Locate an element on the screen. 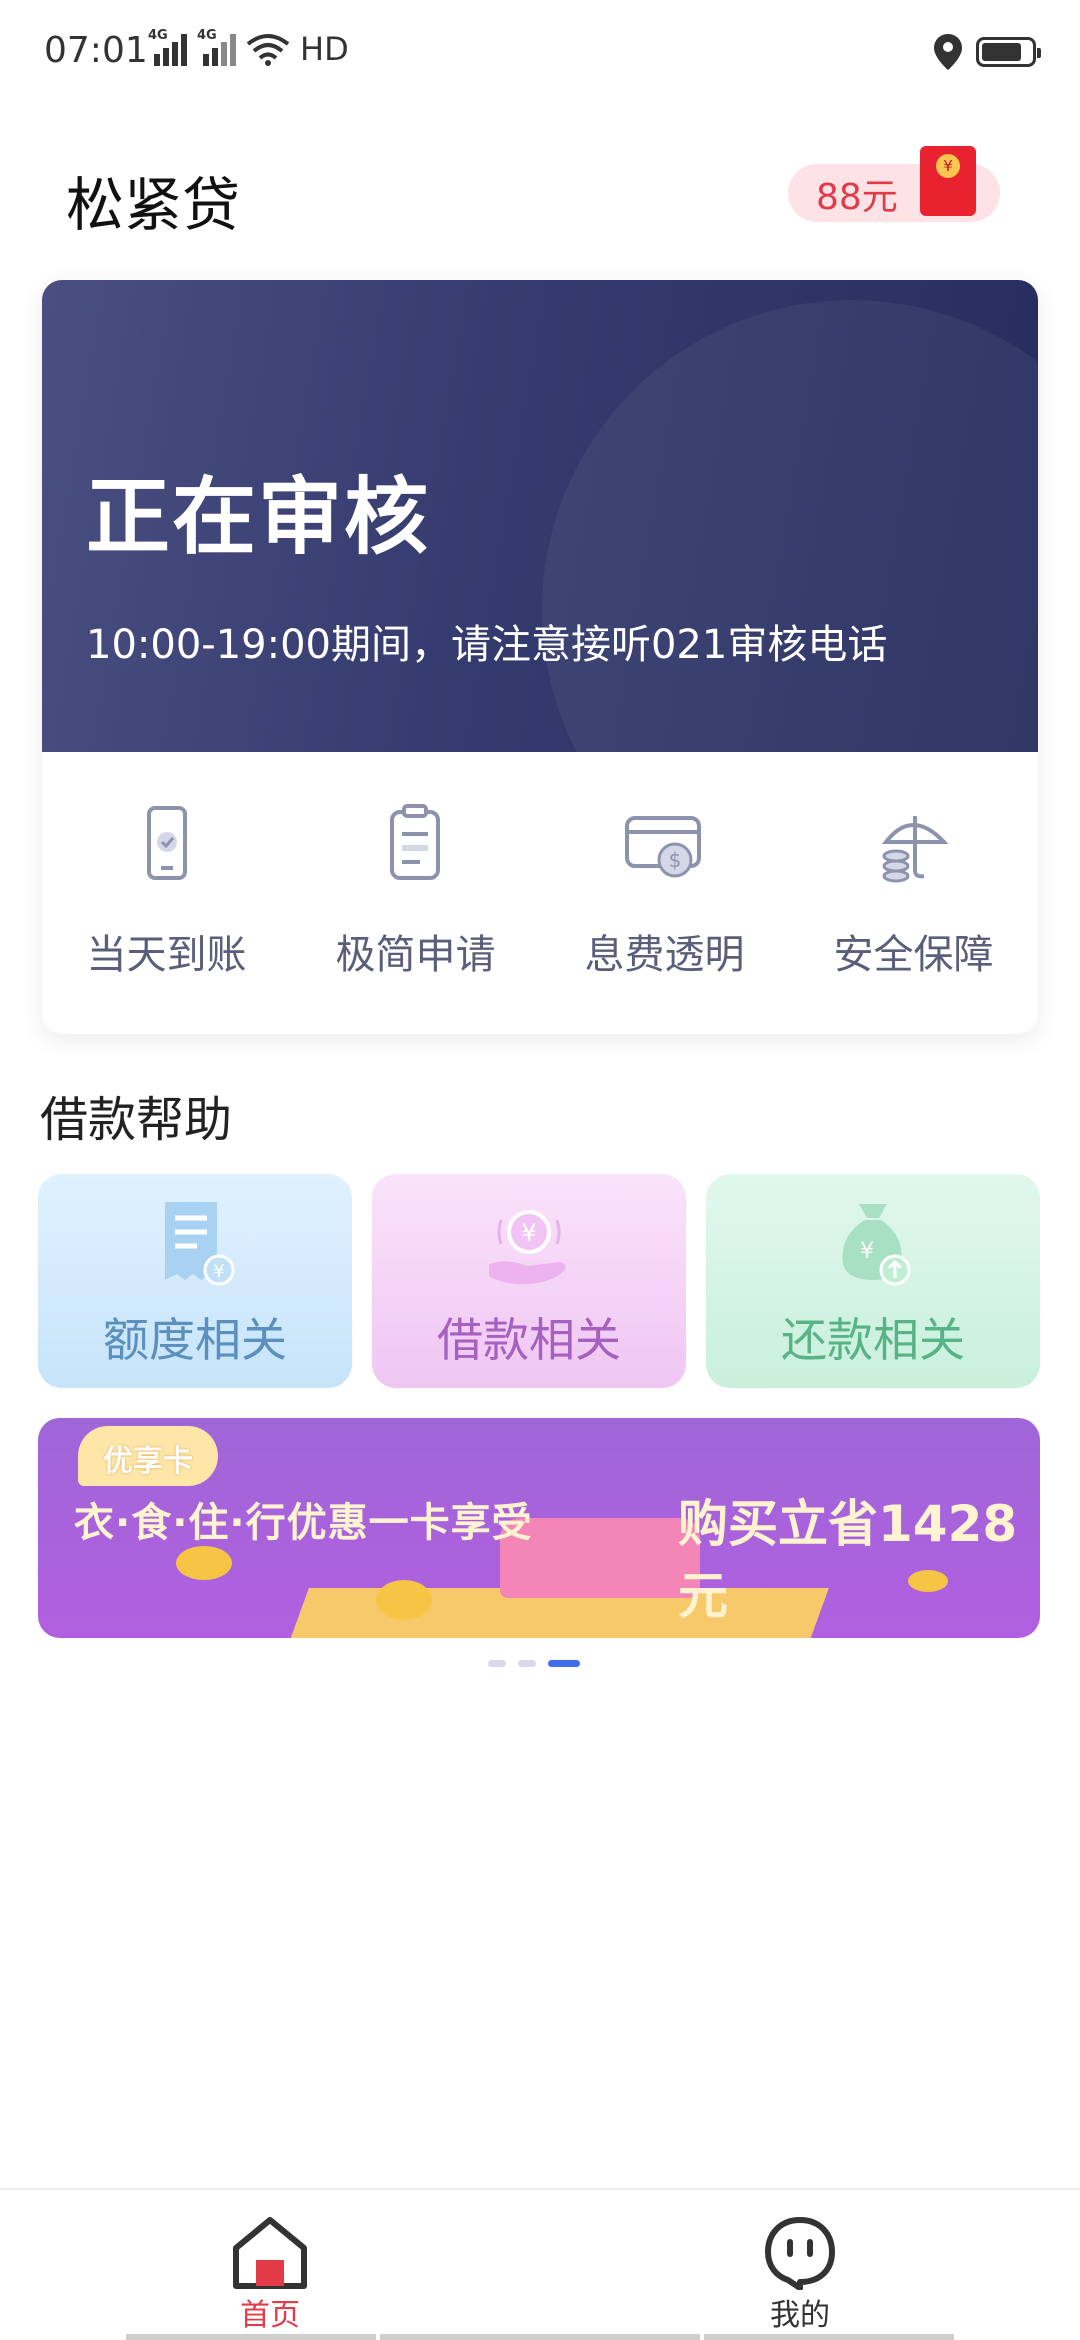  tab-home: 首页 is located at coordinates (270, 2274).